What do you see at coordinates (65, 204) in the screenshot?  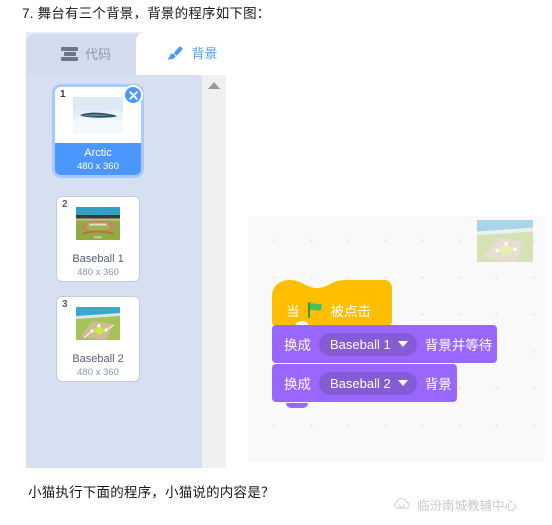 I see `backdrop-index: 2` at bounding box center [65, 204].